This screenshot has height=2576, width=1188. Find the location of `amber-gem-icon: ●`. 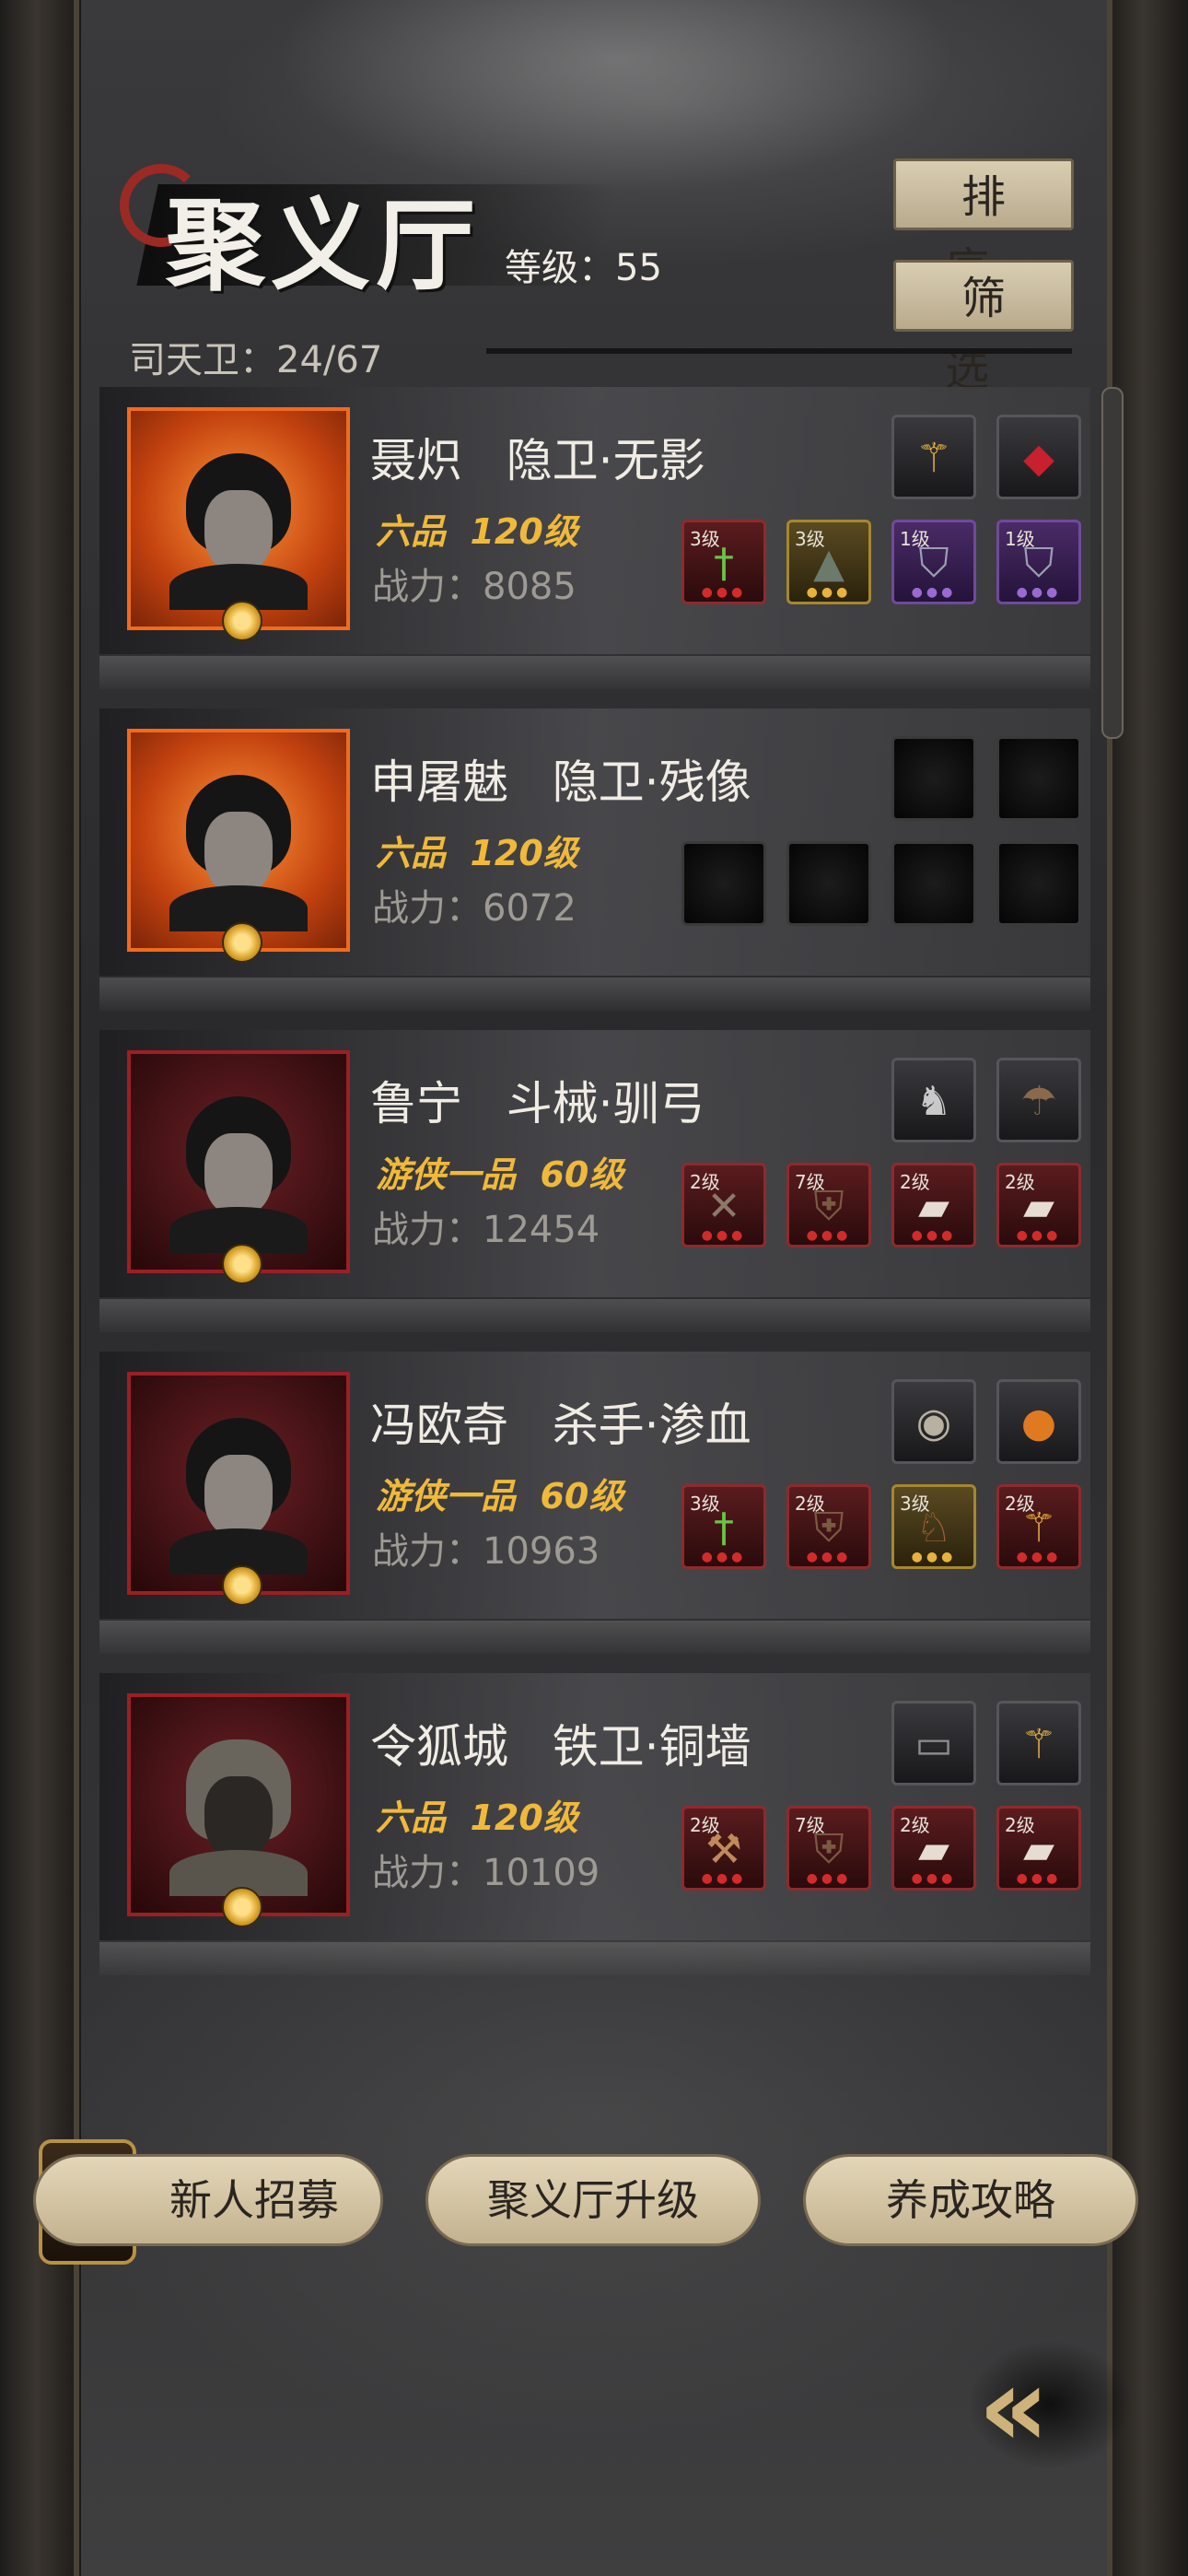

amber-gem-icon: ● is located at coordinates (1038, 1422).